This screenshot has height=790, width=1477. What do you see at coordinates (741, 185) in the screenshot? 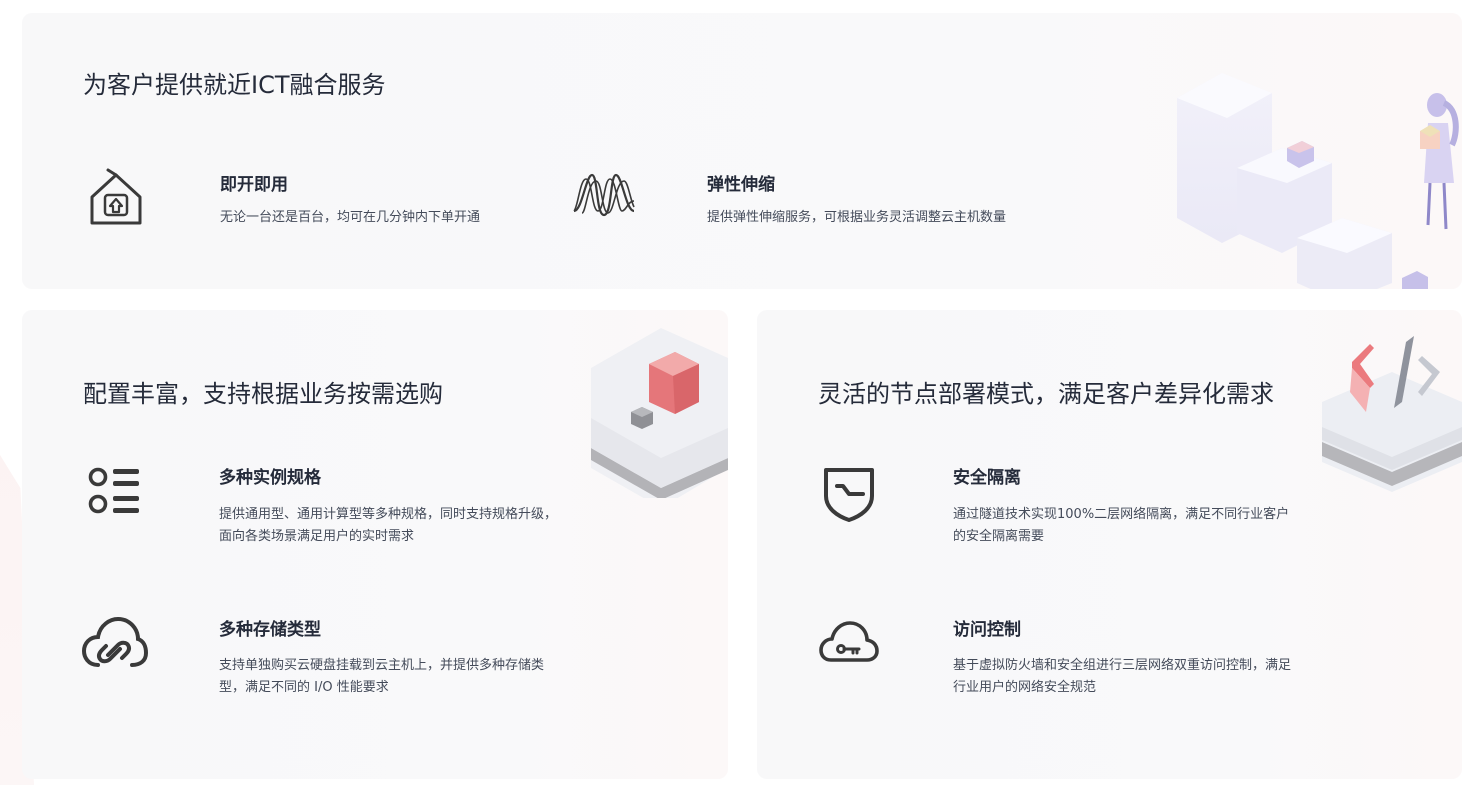
I see `feature-title: 弹性伸缩` at bounding box center [741, 185].